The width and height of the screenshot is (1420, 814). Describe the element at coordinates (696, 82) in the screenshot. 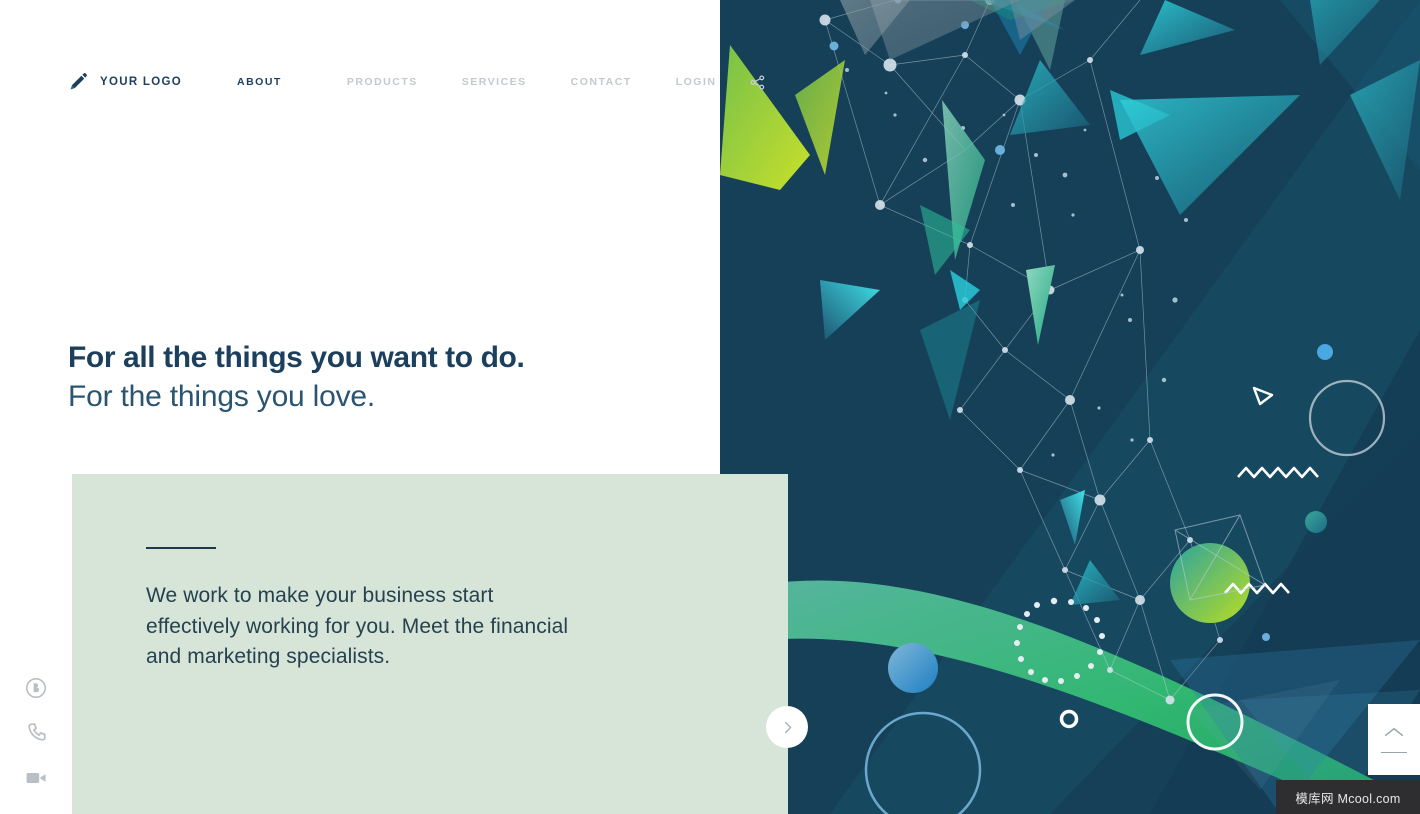

I see `nav-item-login: LOGIN` at that location.